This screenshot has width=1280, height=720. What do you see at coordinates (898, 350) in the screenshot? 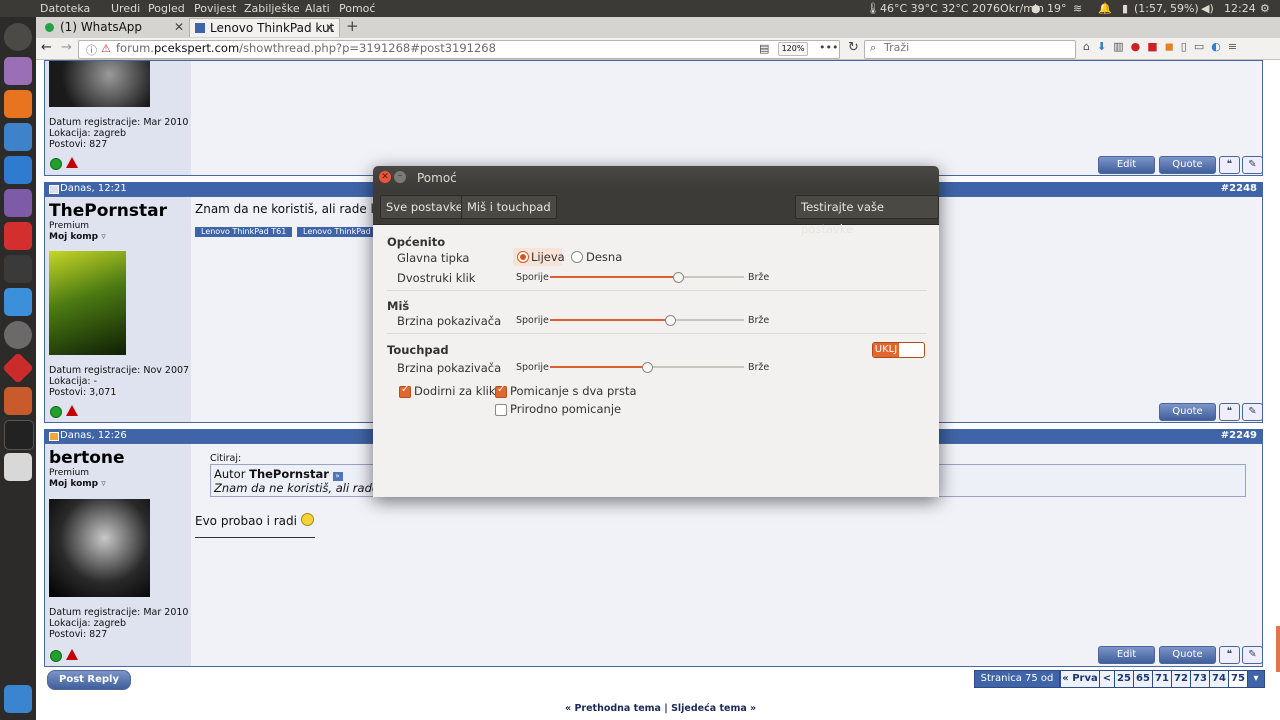
I see `touchpad-toggle: UKLJ` at bounding box center [898, 350].